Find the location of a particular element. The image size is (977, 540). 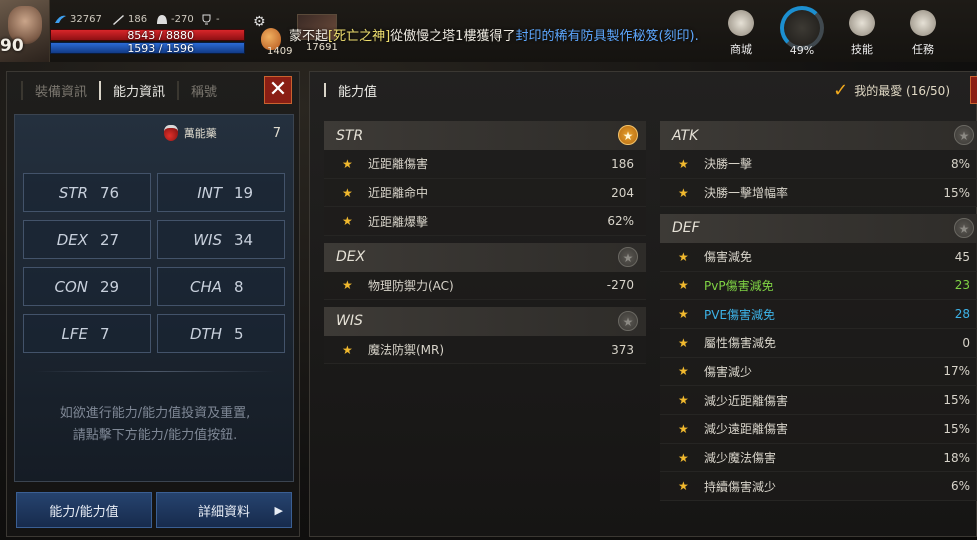

stat-row-label: 近距離命中 is located at coordinates (398, 193).